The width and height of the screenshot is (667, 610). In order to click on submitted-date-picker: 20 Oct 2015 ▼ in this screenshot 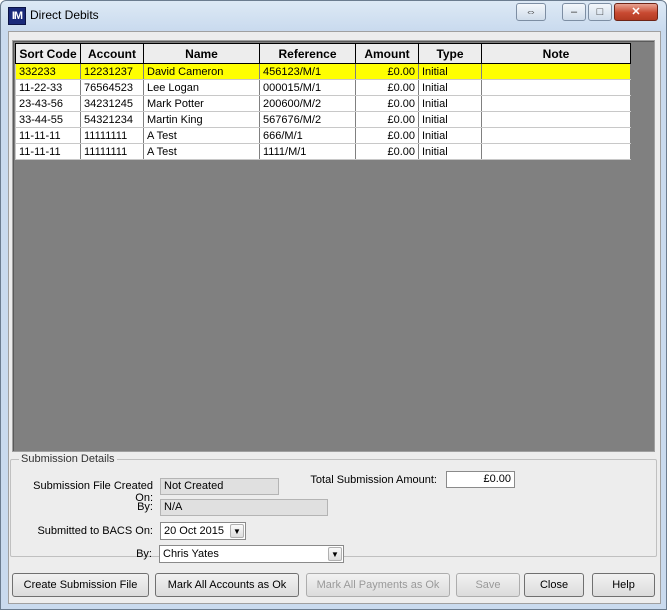, I will do `click(203, 531)`.